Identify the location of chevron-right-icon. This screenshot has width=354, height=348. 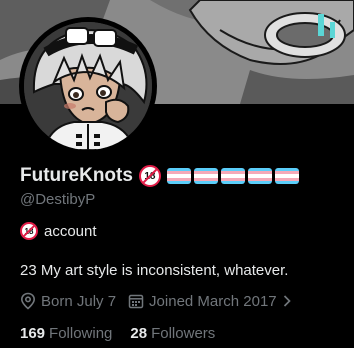
(287, 301).